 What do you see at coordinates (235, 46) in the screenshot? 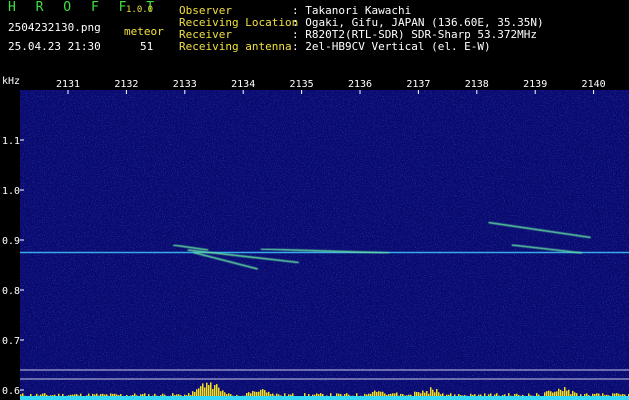
I see `antenna-label: Receiving antenna` at bounding box center [235, 46].